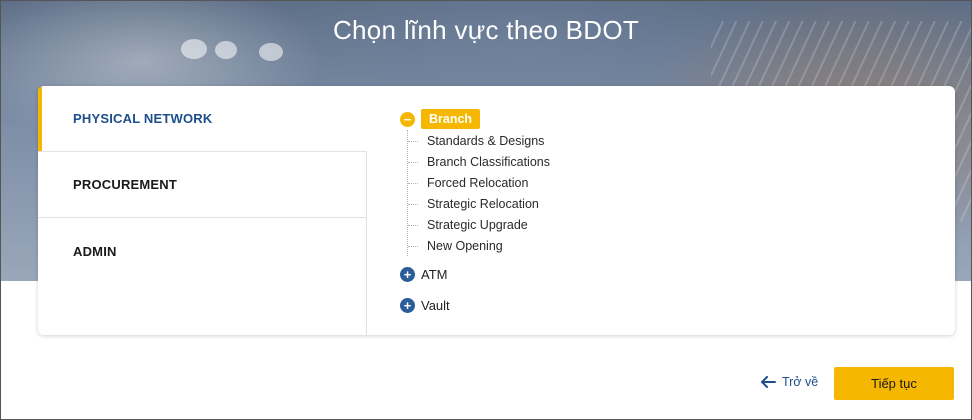  I want to click on tree-node-atm: + ATM, so click(423, 274).